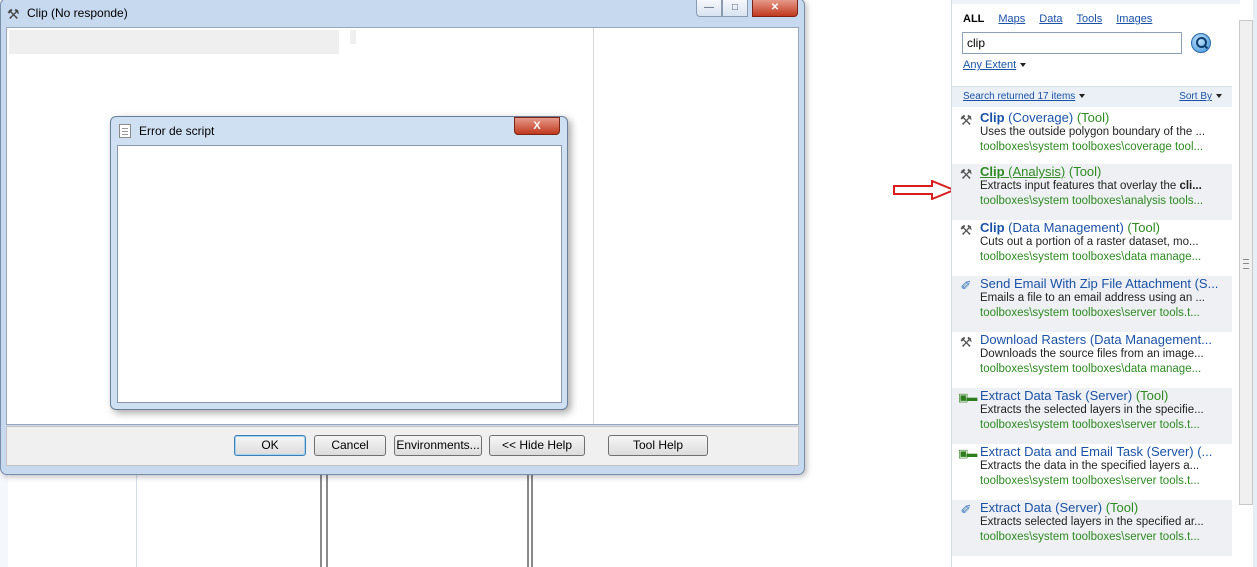 Image resolution: width=1257 pixels, height=567 pixels. I want to click on search-icon, so click(1201, 43).